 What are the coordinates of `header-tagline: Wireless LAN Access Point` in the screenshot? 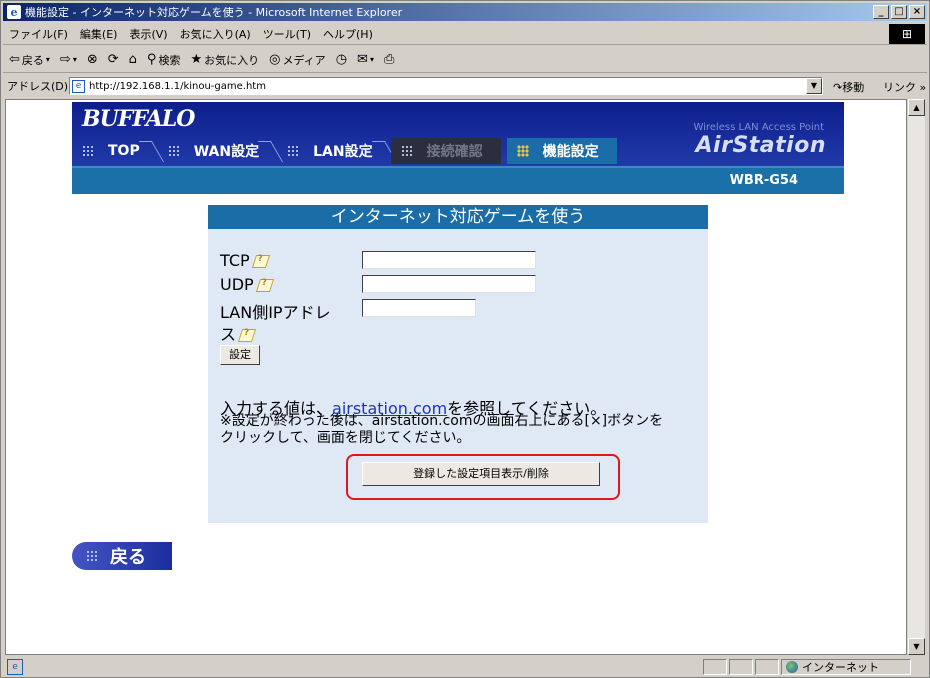 It's located at (758, 127).